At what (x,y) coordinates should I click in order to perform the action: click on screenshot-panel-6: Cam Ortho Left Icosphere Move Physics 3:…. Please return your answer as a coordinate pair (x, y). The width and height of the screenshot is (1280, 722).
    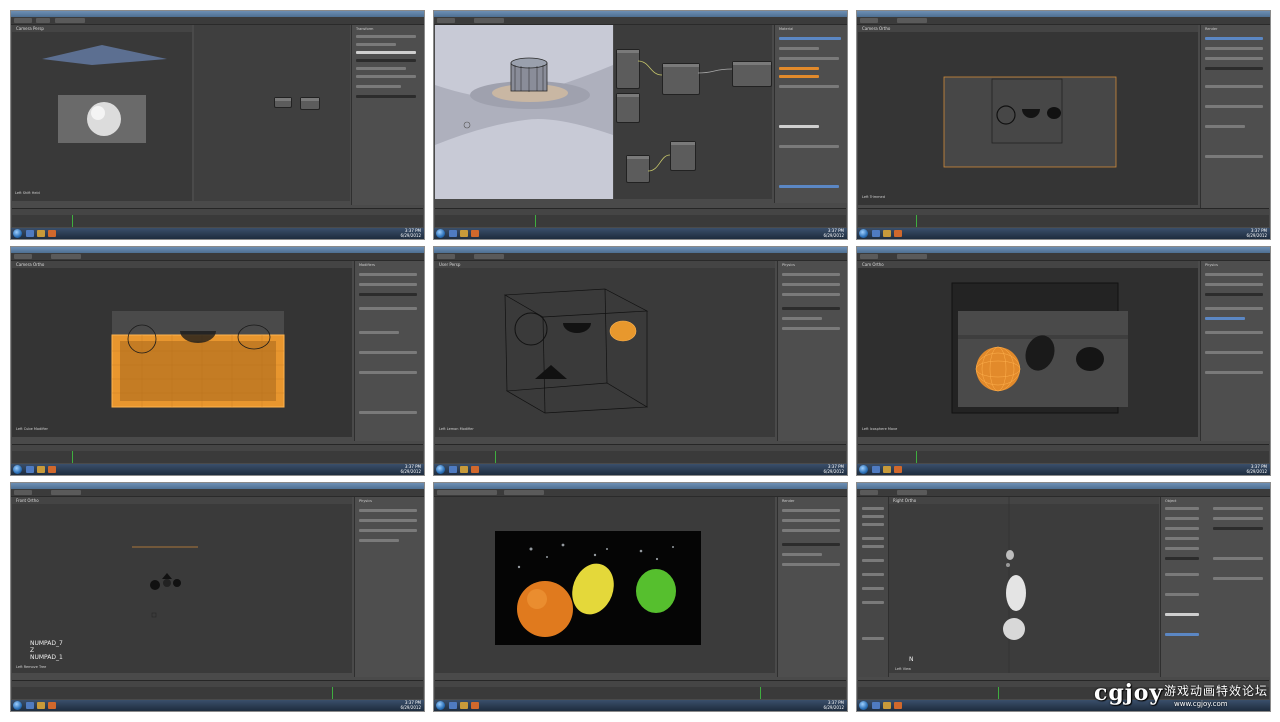
    Looking at the image, I should click on (1063, 361).